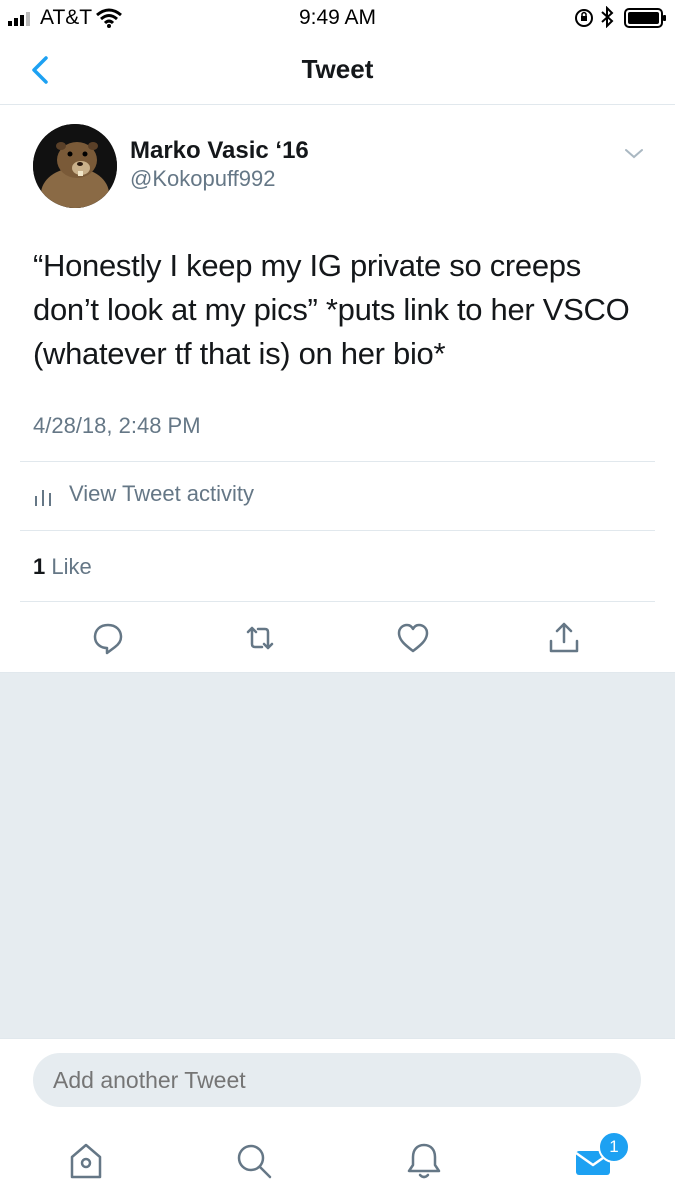 The image size is (675, 1201). What do you see at coordinates (71, 566) in the screenshot?
I see `likes-label: Like` at bounding box center [71, 566].